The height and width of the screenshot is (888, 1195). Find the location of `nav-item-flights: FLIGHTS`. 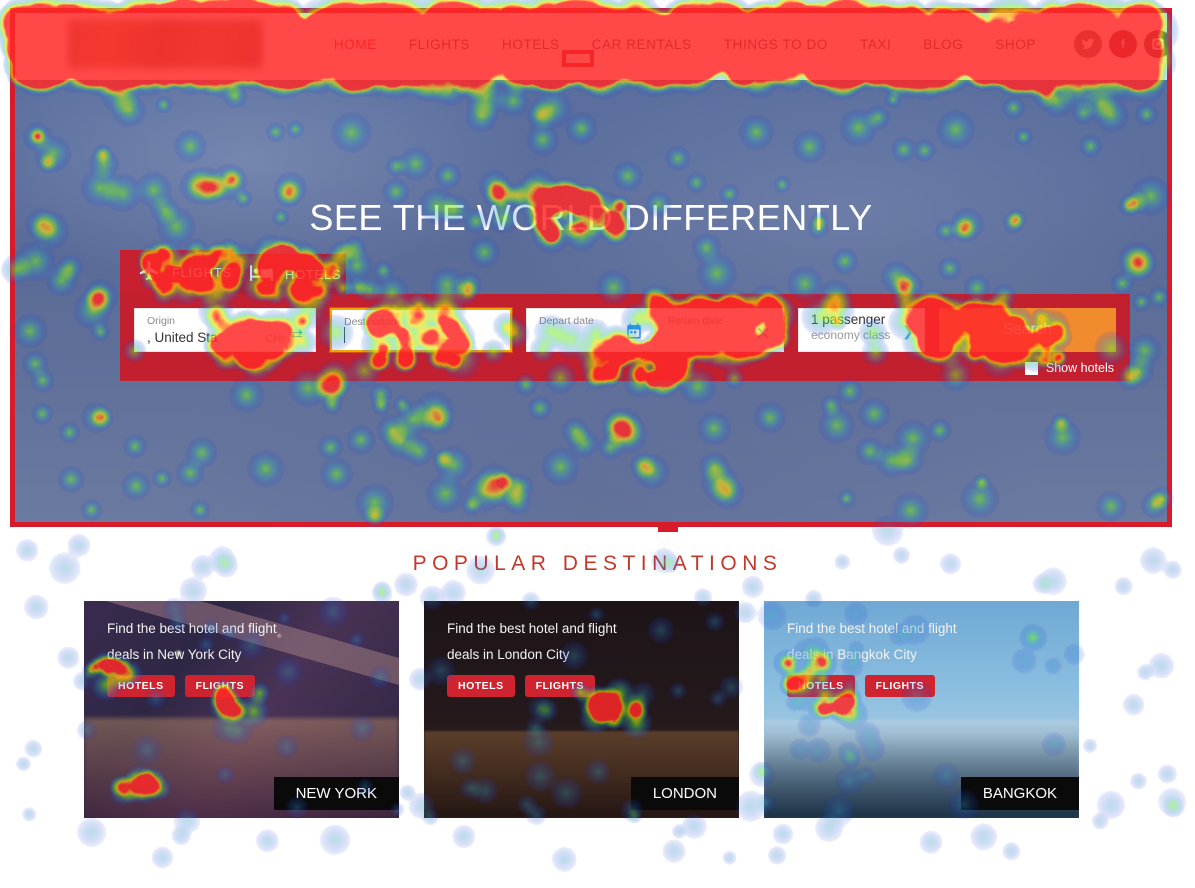

nav-item-flights: FLIGHTS is located at coordinates (439, 44).